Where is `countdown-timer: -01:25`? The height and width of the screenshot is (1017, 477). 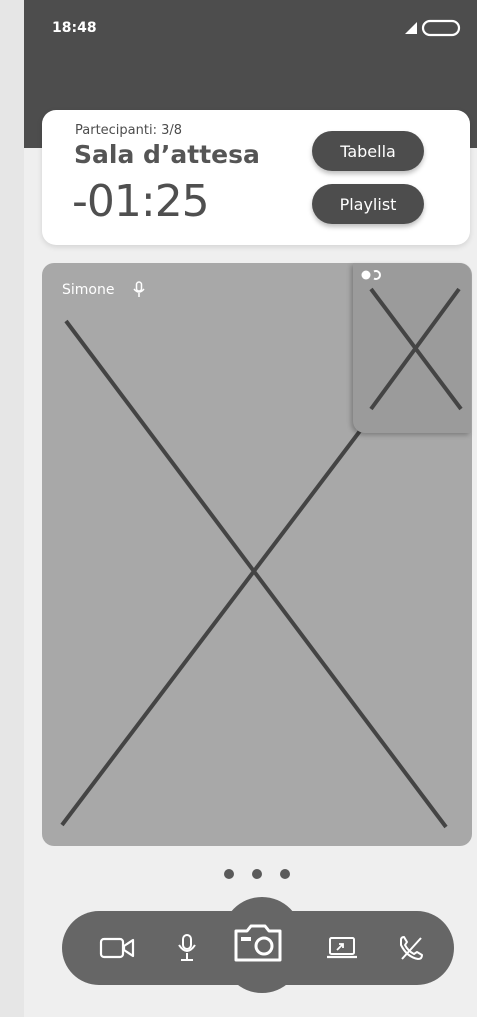 countdown-timer: -01:25 is located at coordinates (141, 201).